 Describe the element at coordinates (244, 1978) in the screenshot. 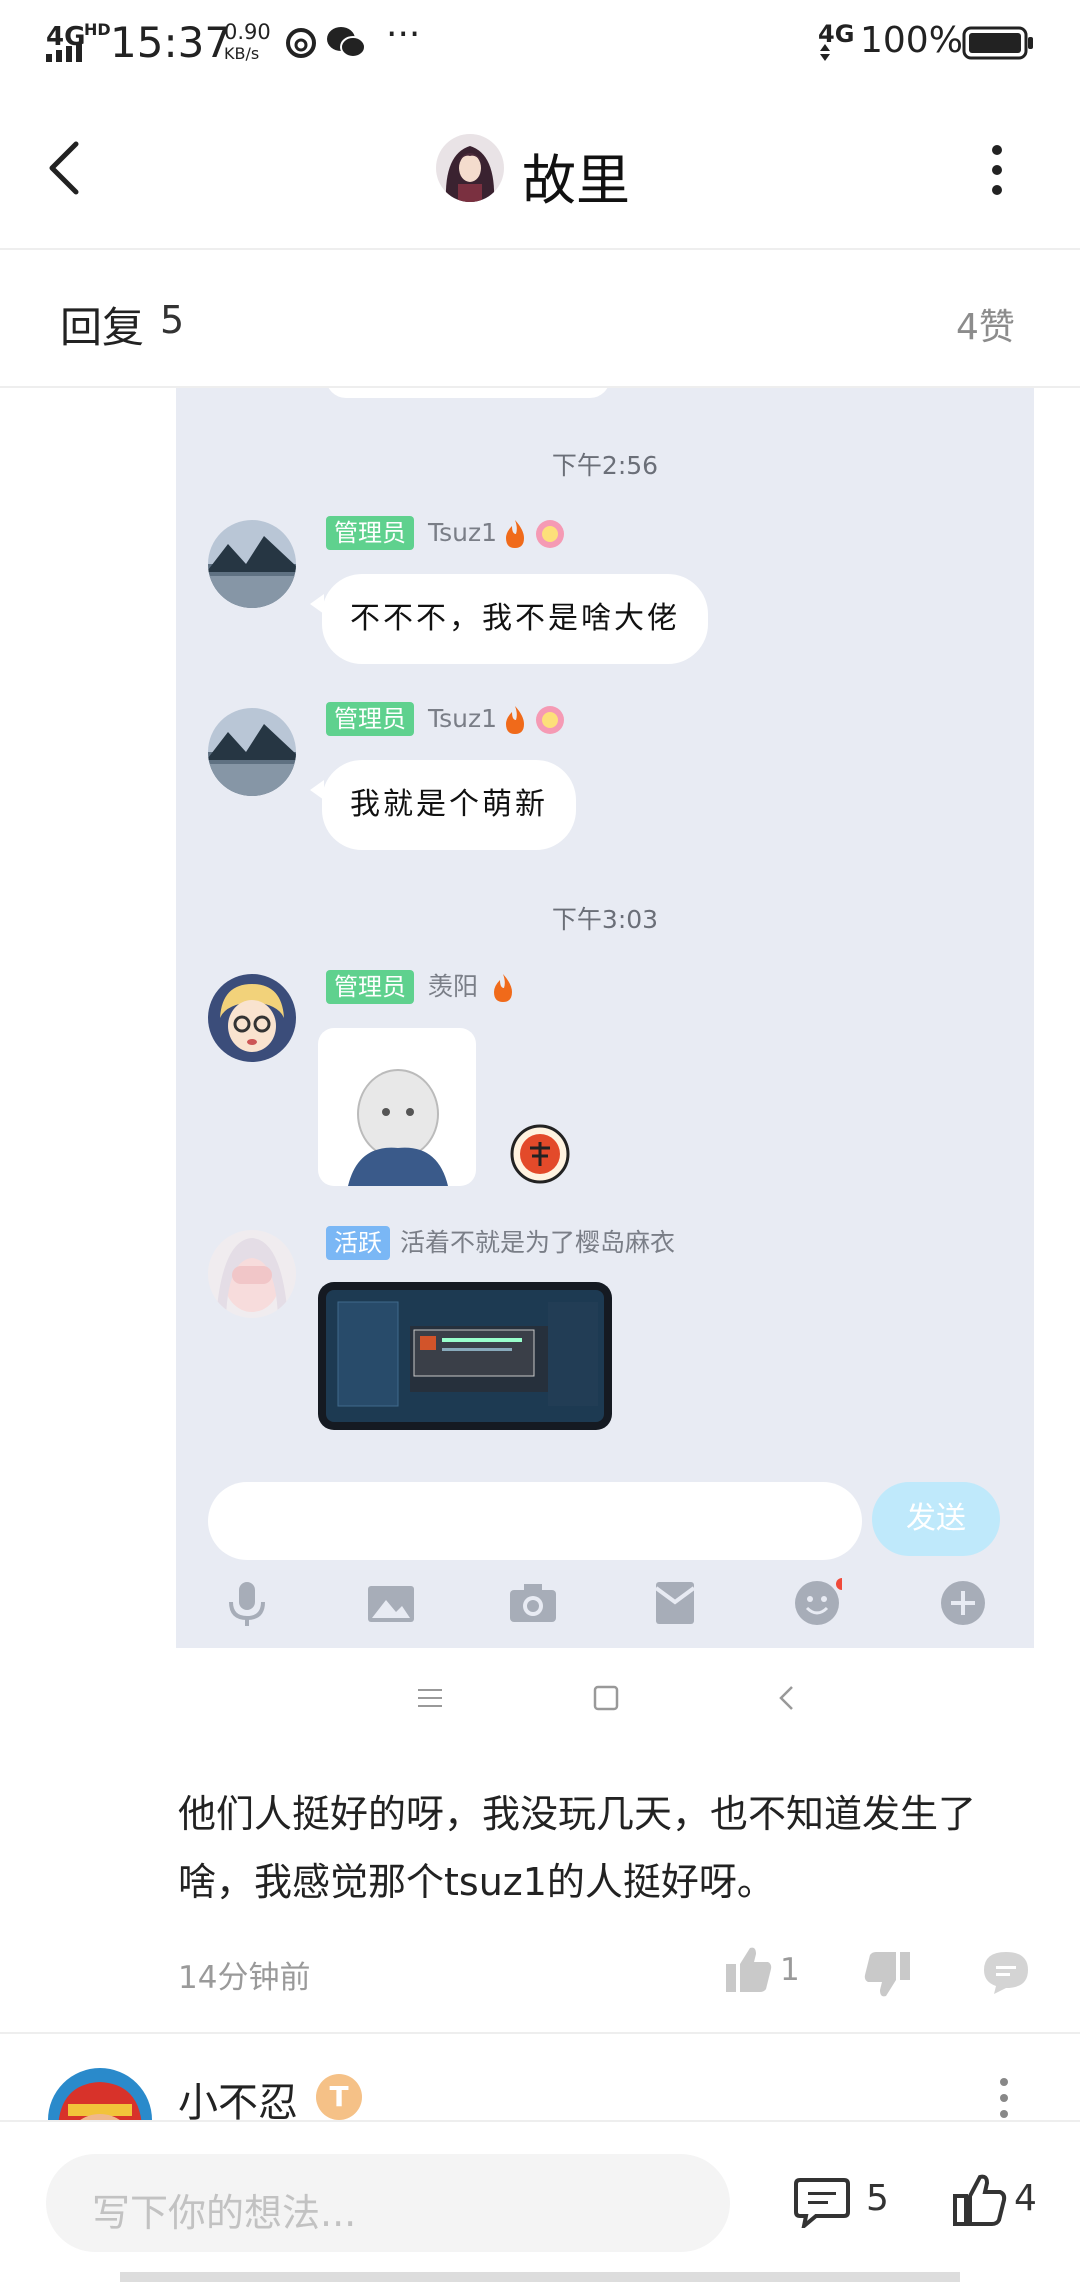

I see `comment-time: 14分钟前` at that location.